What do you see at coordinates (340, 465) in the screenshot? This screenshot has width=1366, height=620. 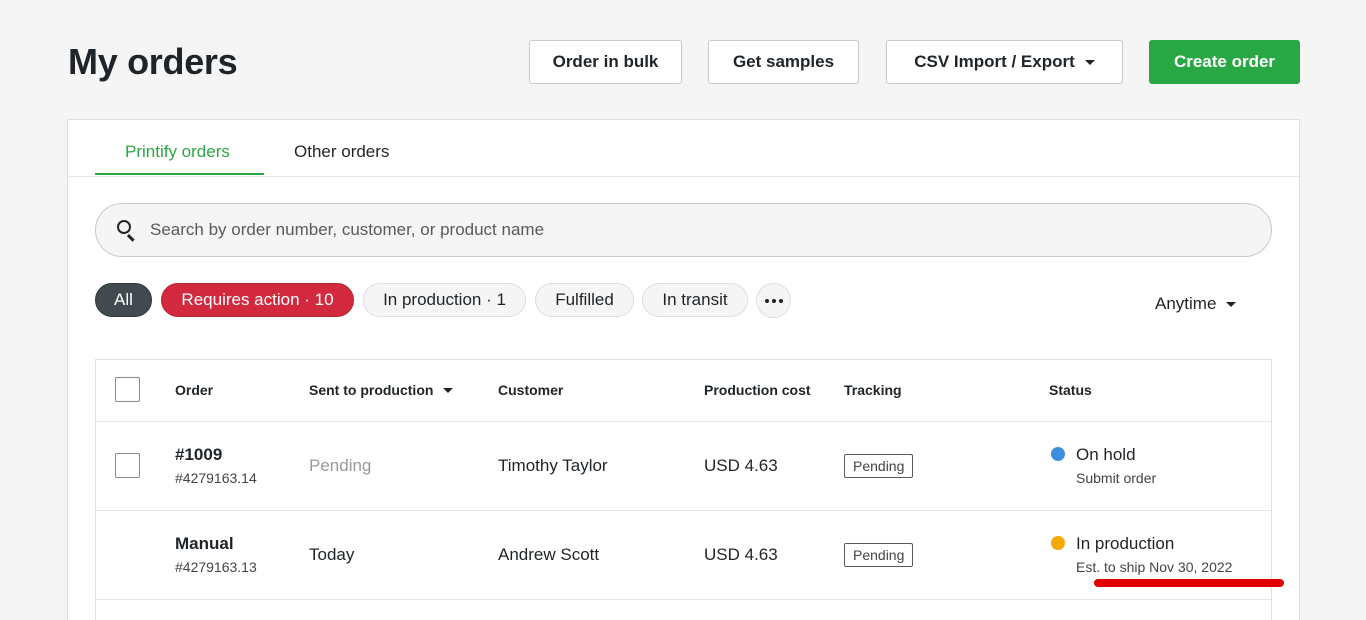 I see `sent-to-production: Pending` at bounding box center [340, 465].